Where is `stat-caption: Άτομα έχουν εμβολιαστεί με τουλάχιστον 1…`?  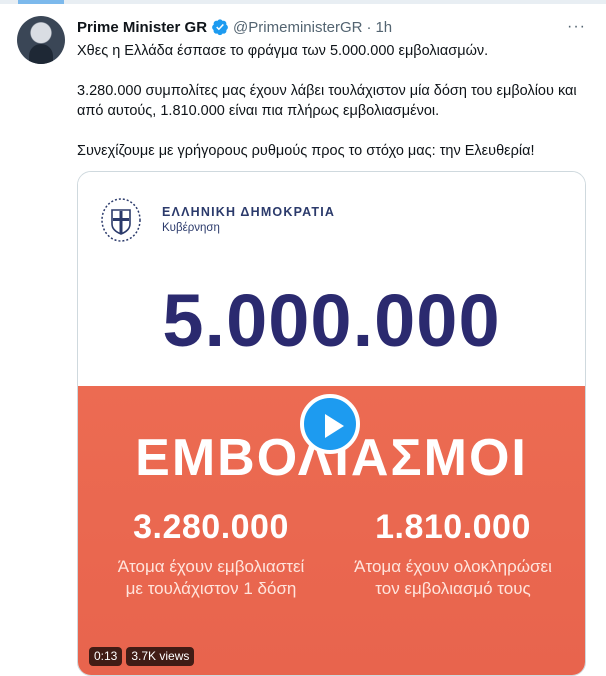 stat-caption: Άτομα έχουν εμβολιαστεί με τουλάχιστον 1… is located at coordinates (211, 578).